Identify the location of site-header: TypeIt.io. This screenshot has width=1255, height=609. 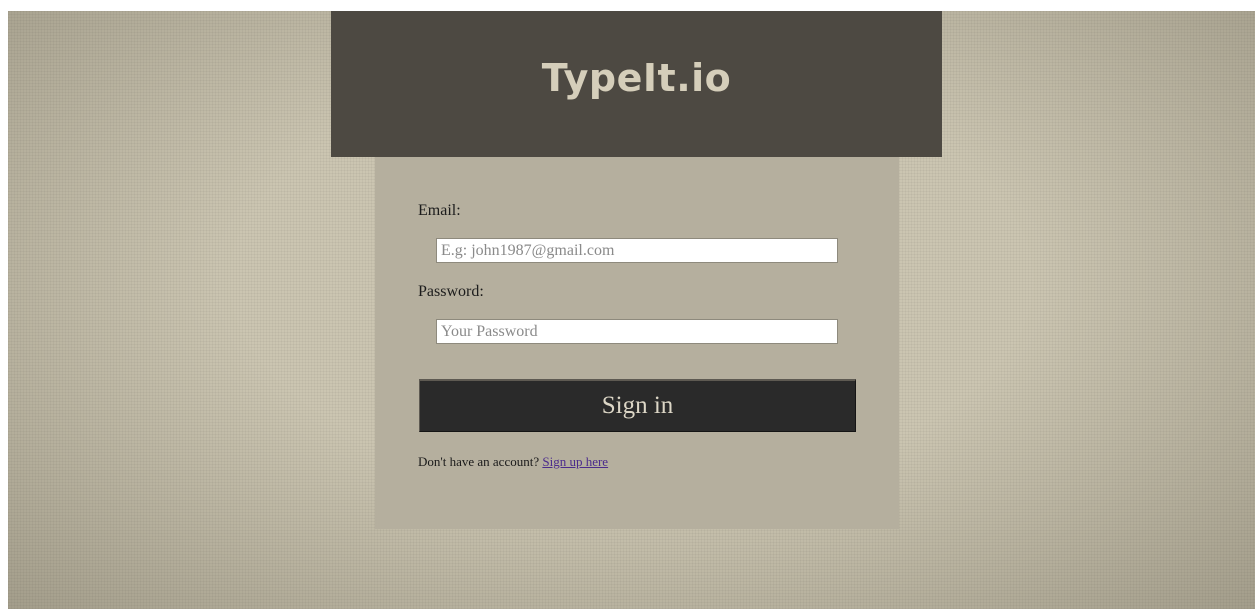
(636, 84).